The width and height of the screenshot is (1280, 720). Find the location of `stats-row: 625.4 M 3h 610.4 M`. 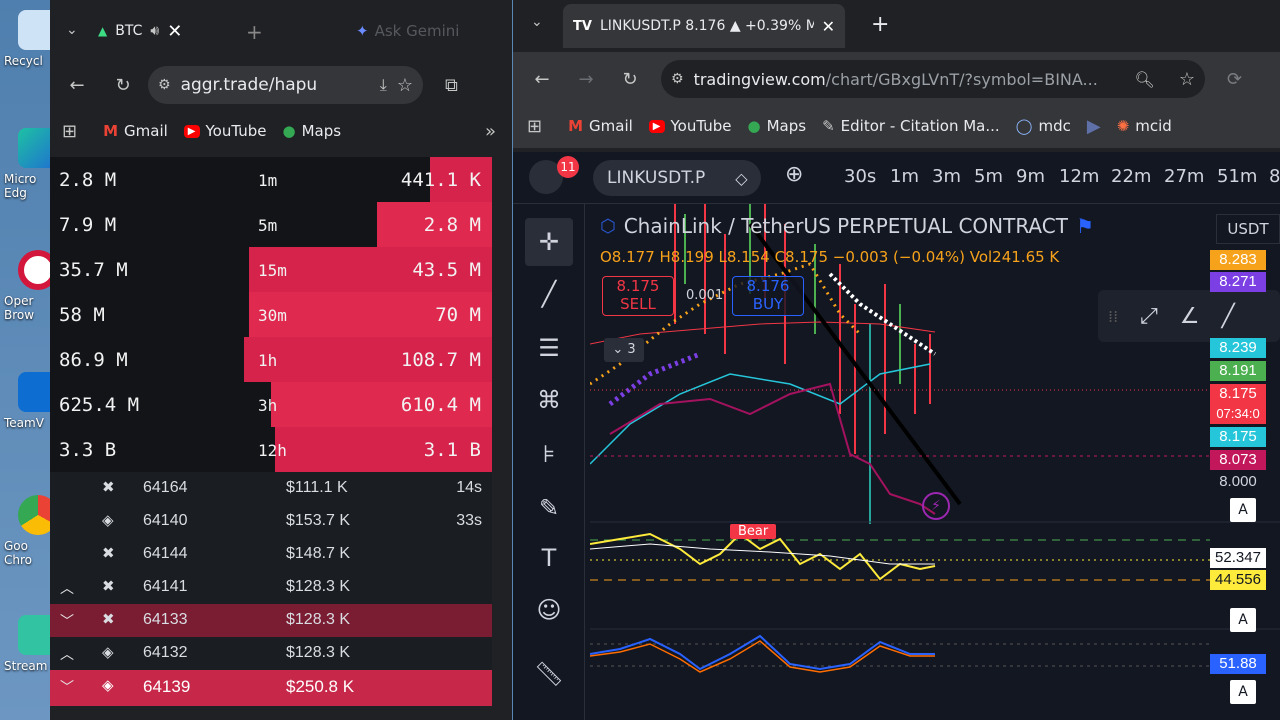

stats-row: 625.4 M 3h 610.4 M is located at coordinates (271, 404).